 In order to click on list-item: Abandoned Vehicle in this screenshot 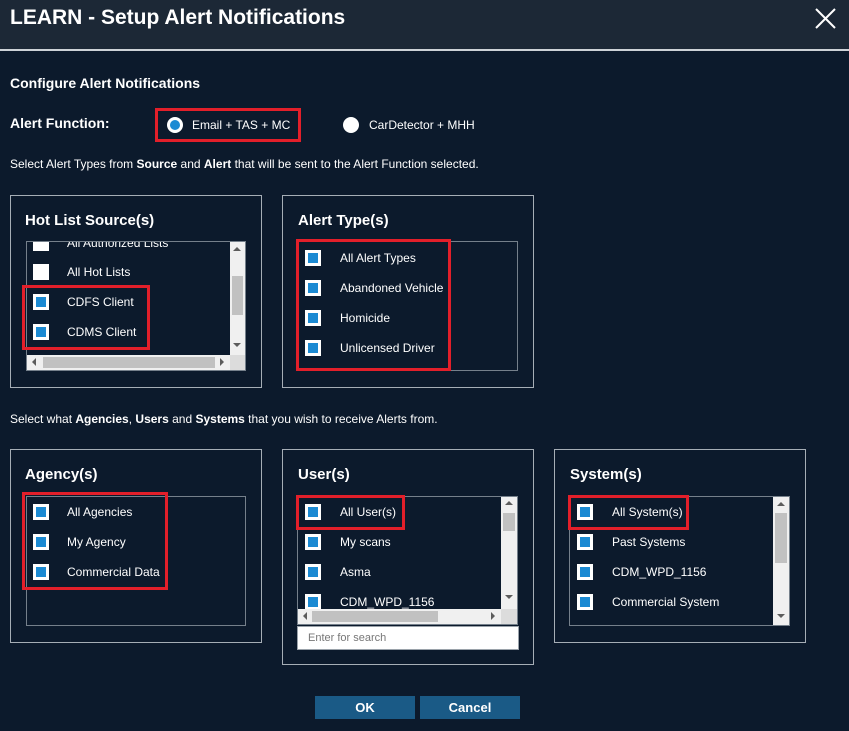, I will do `click(407, 288)`.